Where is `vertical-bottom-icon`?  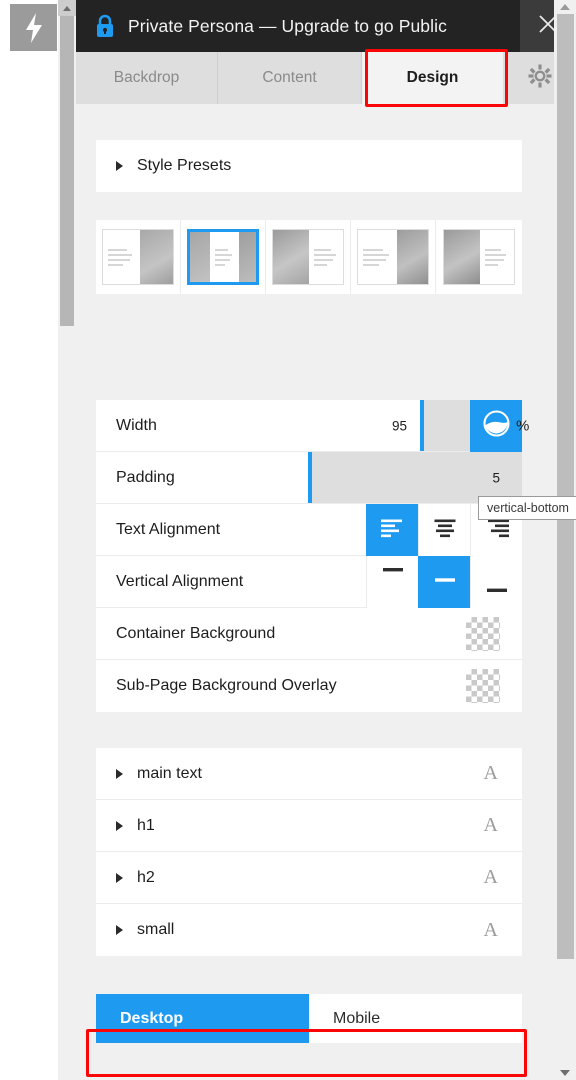
vertical-bottom-icon is located at coordinates (497, 582).